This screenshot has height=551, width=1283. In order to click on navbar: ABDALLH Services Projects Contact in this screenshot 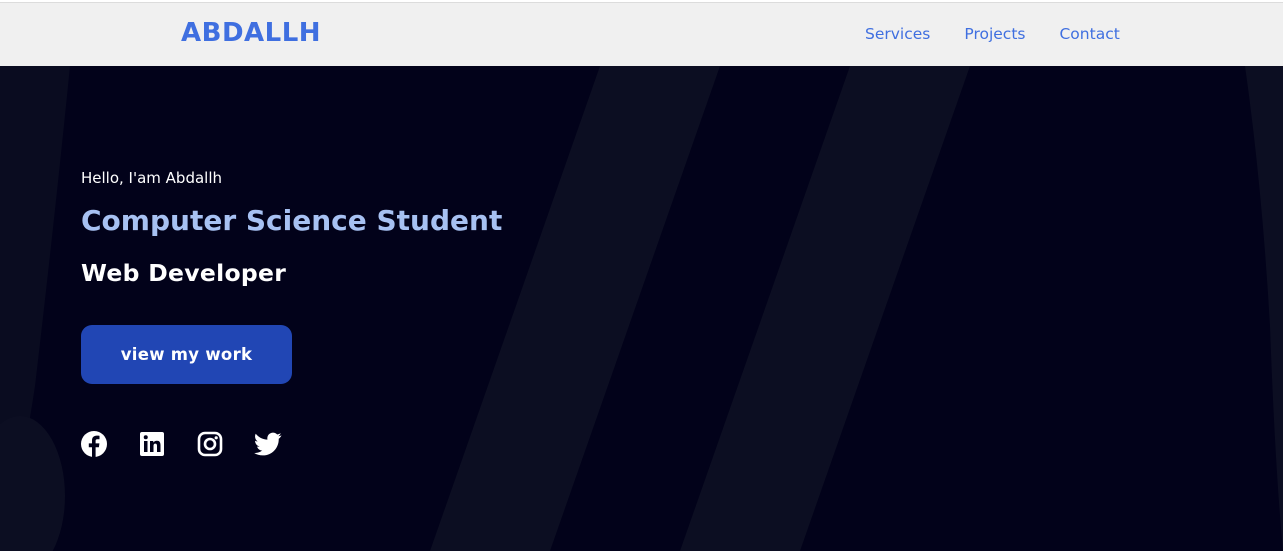, I will do `click(641, 34)`.